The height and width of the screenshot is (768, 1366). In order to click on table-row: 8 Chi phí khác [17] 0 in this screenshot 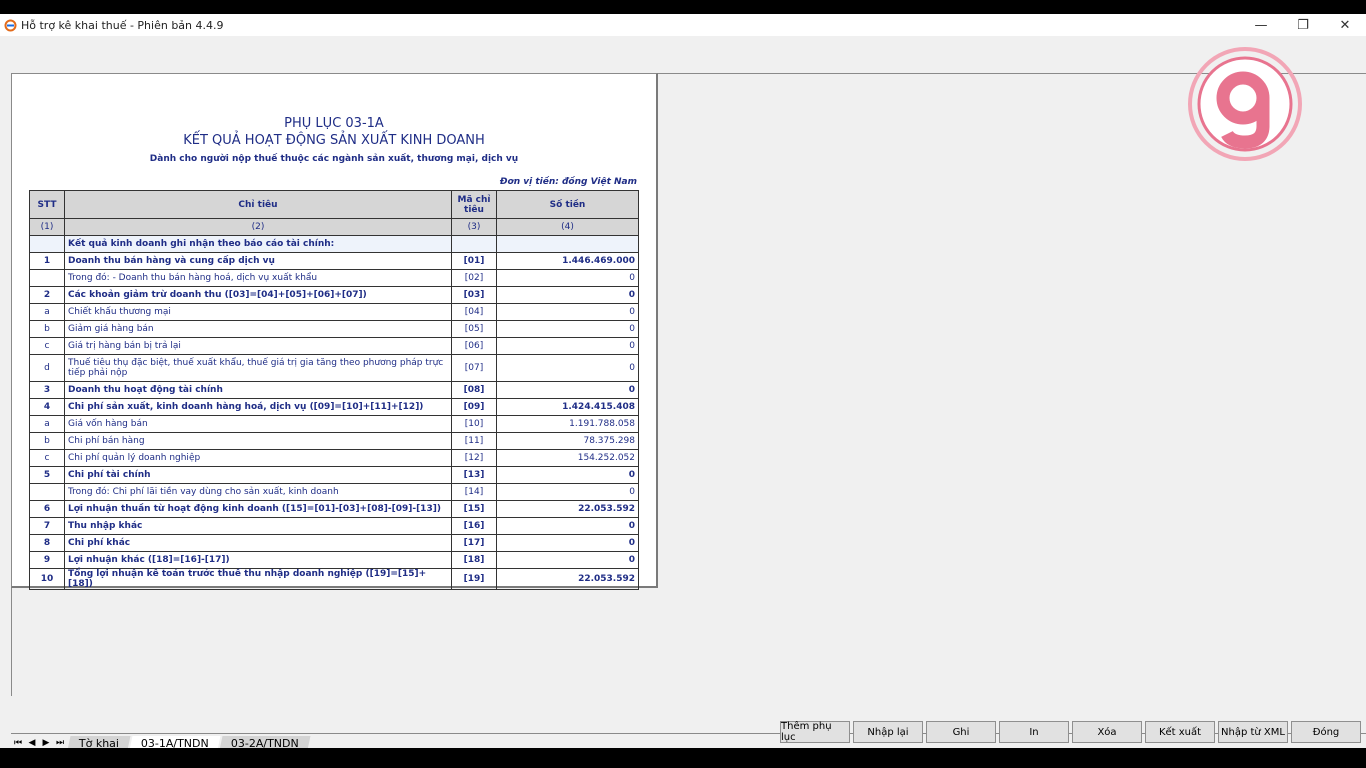, I will do `click(334, 543)`.